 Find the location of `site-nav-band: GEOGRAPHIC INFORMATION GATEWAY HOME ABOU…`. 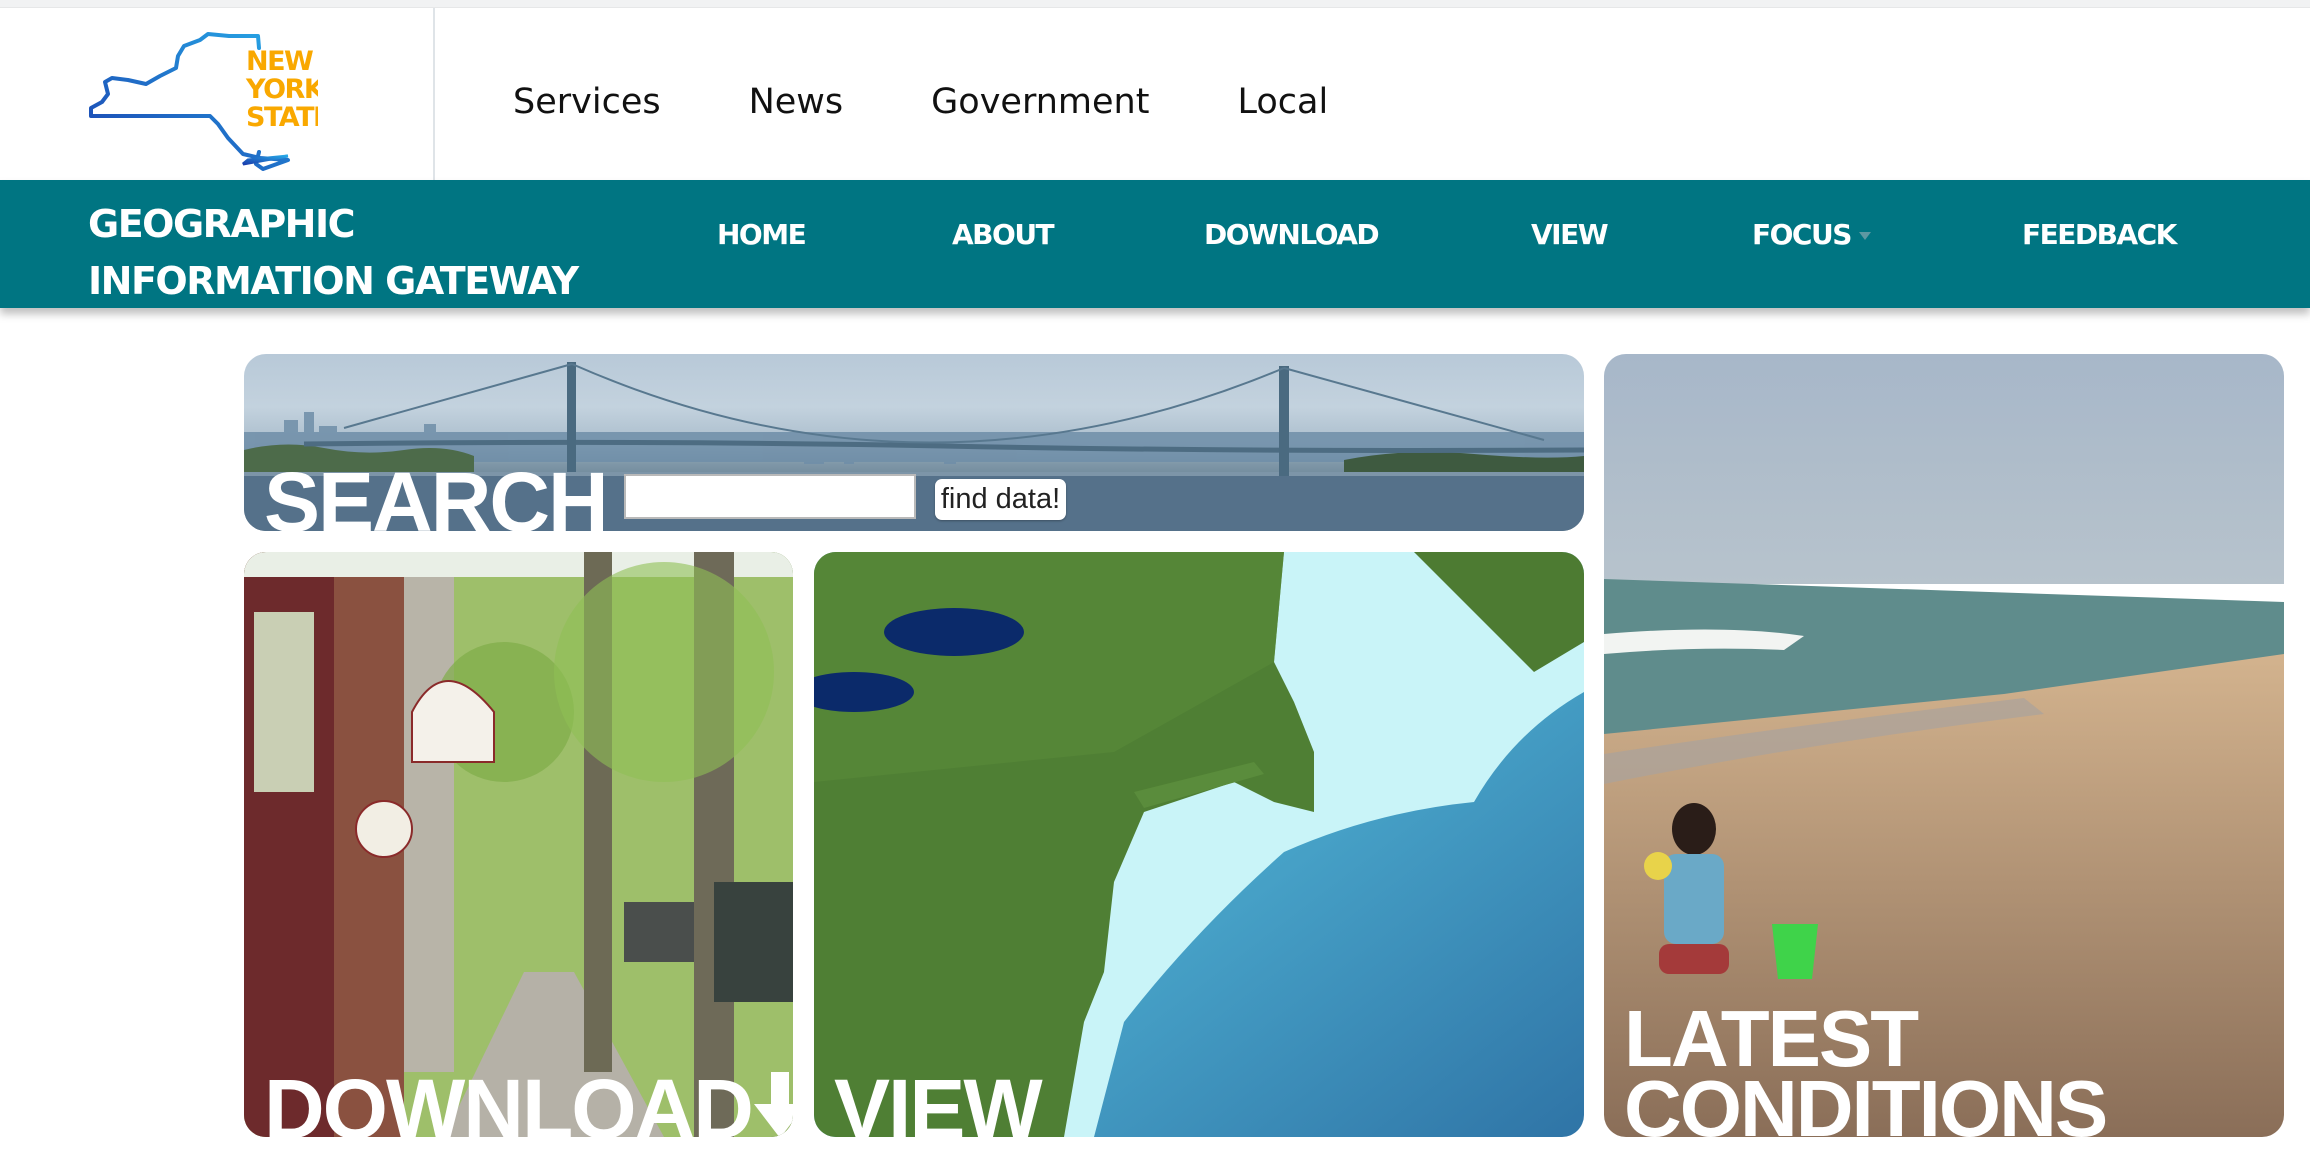

site-nav-band: GEOGRAPHIC INFORMATION GATEWAY HOME ABOU… is located at coordinates (1155, 244).